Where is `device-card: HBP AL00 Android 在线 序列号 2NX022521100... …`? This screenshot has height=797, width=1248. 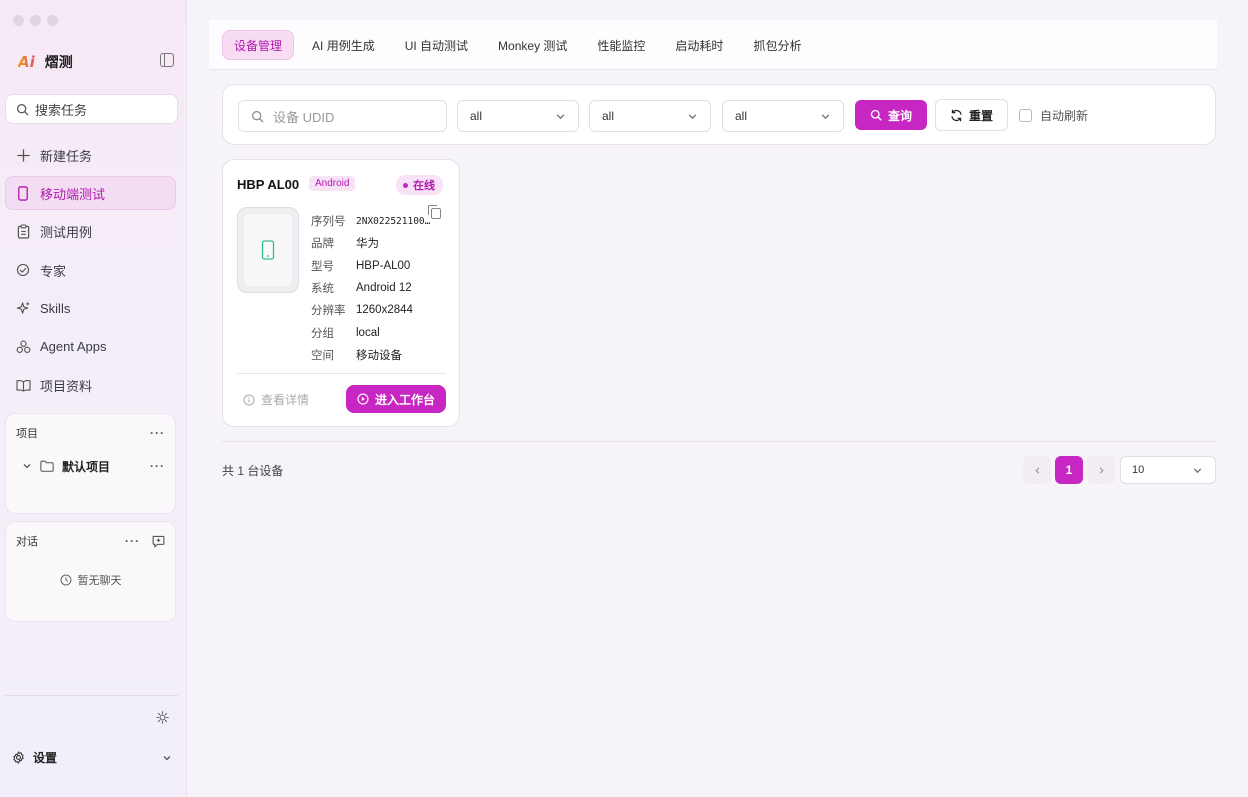 device-card: HBP AL00 Android 在线 序列号 2NX022521100... … is located at coordinates (341, 293).